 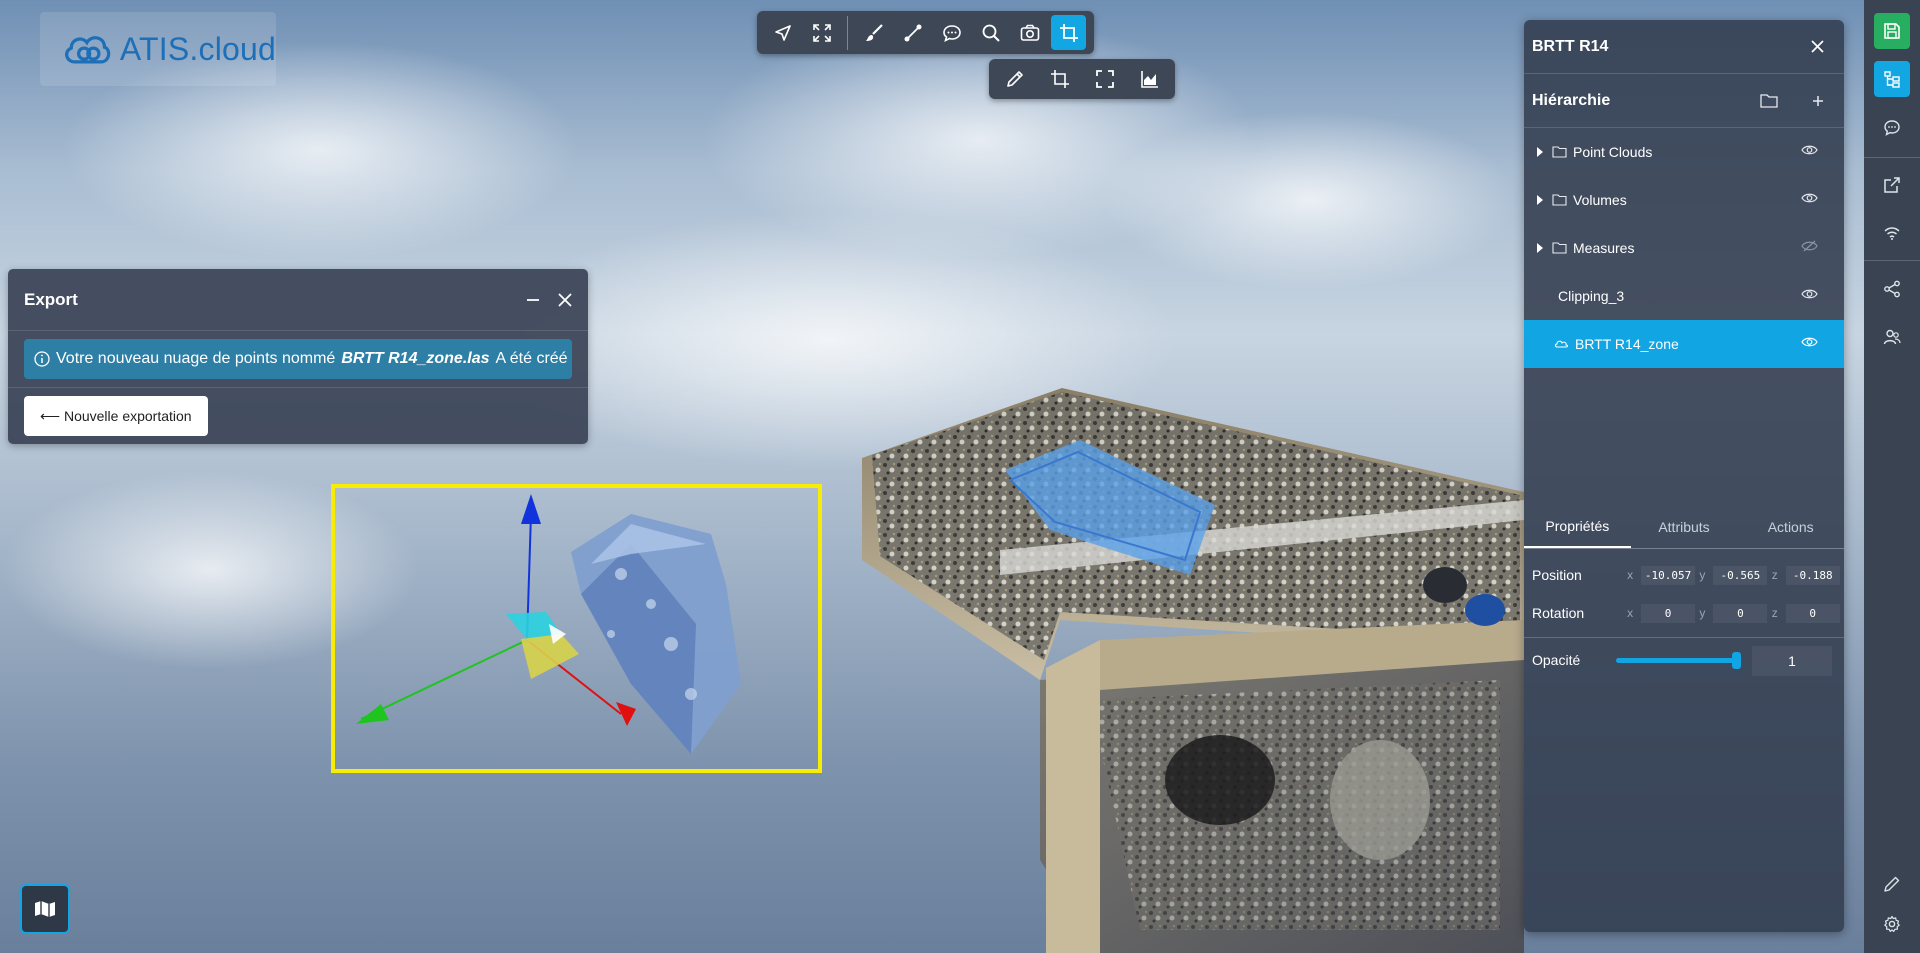 What do you see at coordinates (1684, 47) in the screenshot?
I see `project-panel-header: BRTT R14` at bounding box center [1684, 47].